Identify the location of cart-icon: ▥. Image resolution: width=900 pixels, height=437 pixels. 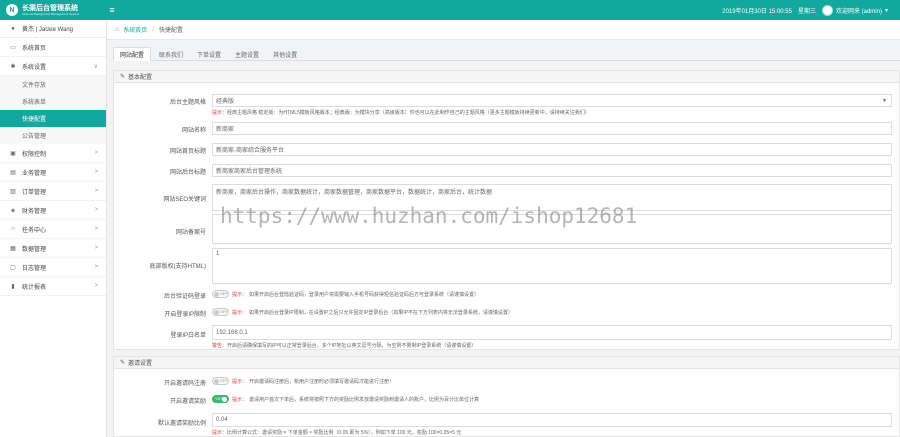
(13, 191).